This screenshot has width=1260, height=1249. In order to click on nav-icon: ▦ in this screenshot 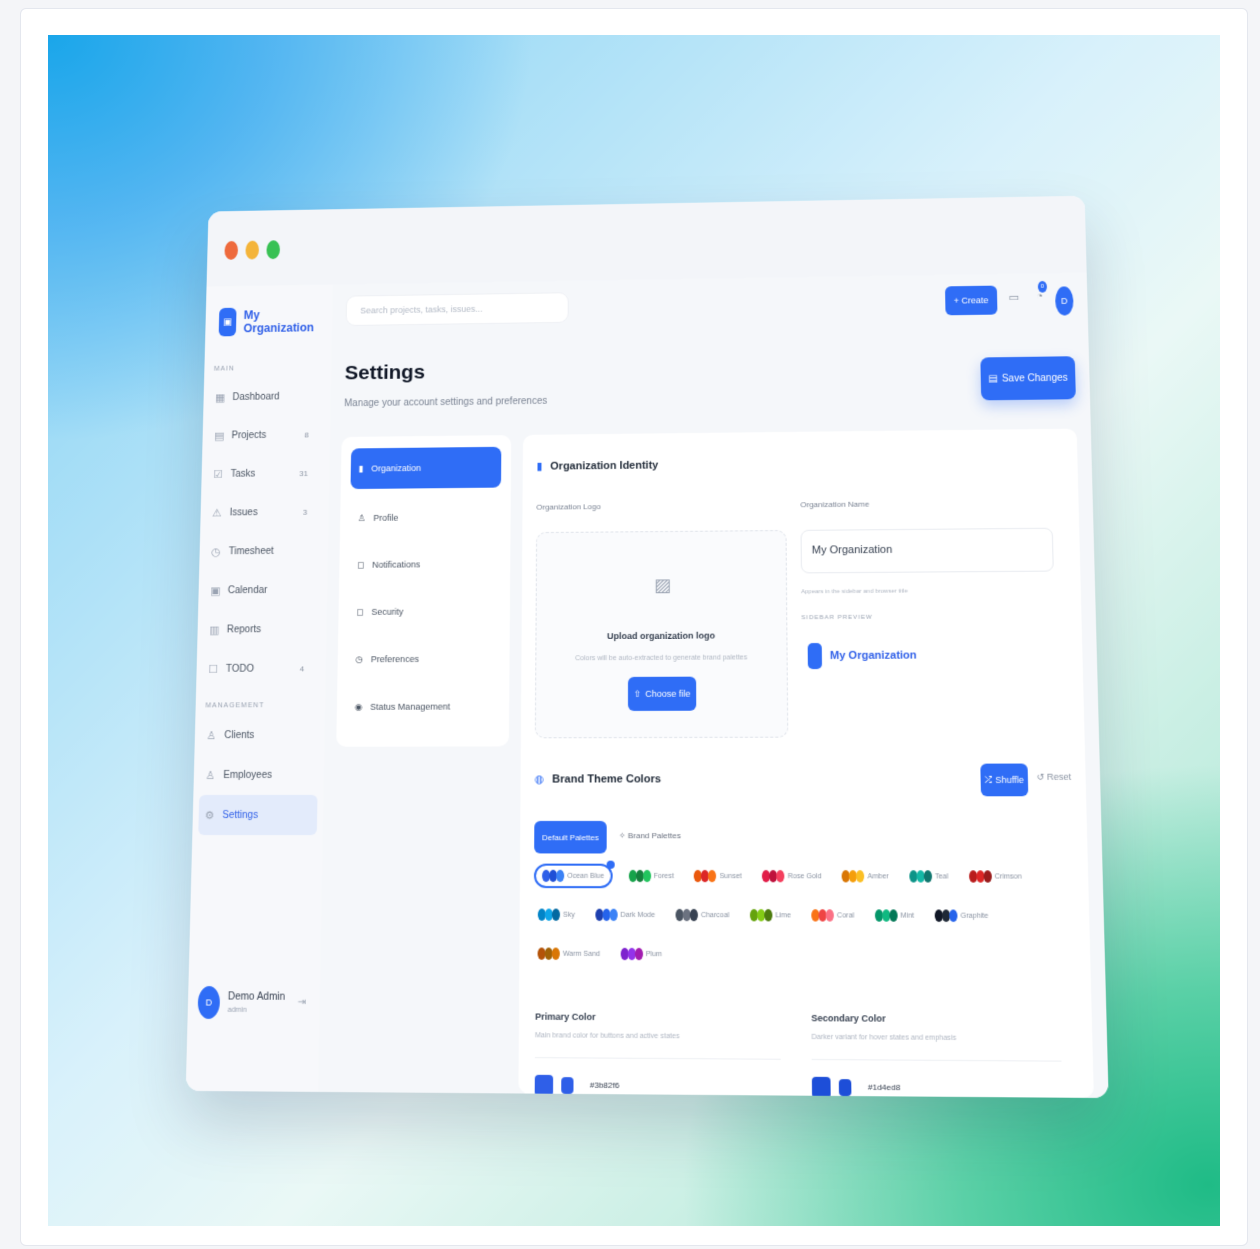, I will do `click(220, 397)`.